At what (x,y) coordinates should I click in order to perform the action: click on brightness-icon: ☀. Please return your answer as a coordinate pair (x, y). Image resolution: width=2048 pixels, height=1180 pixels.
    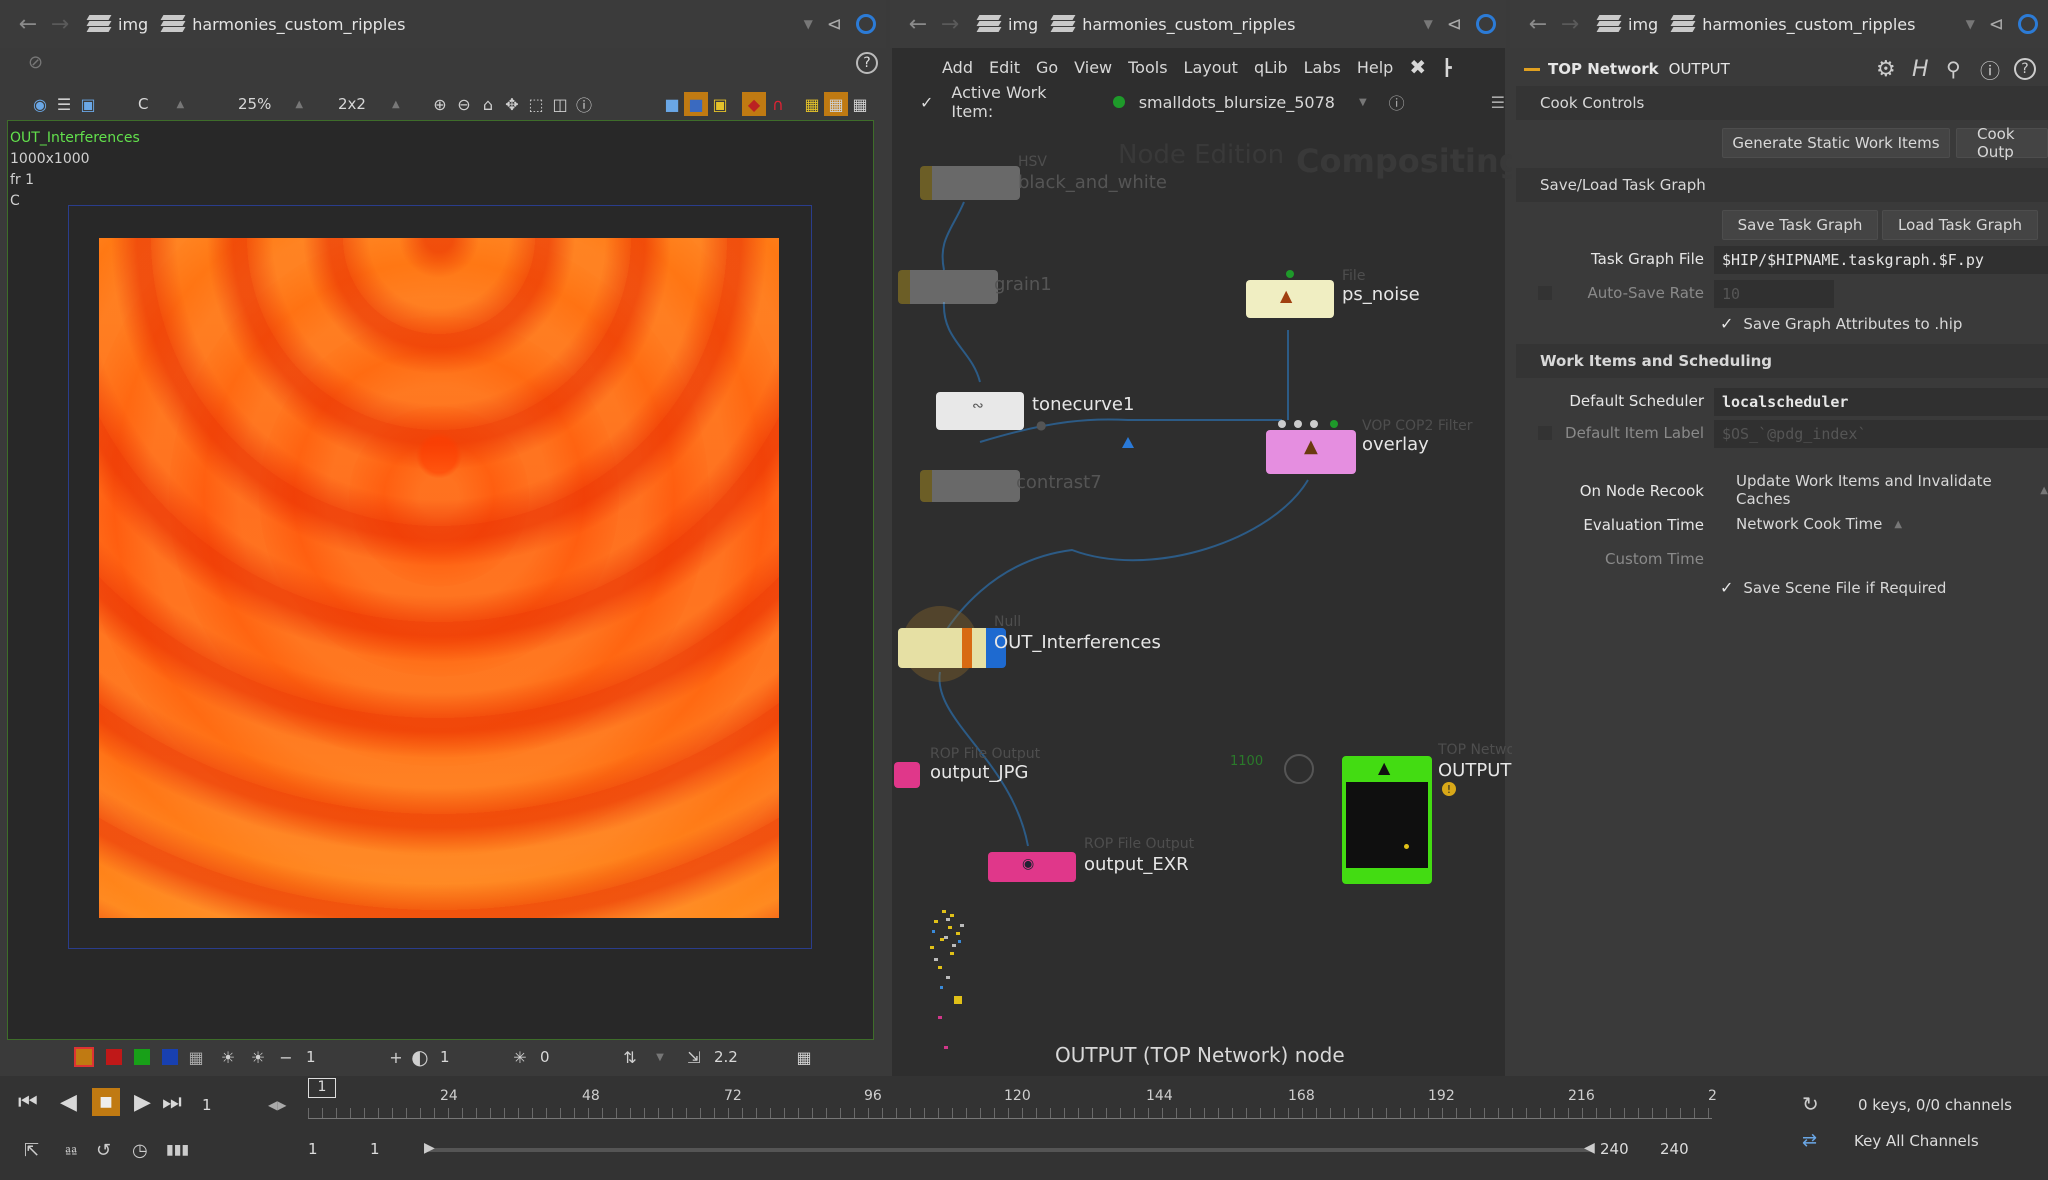
    Looking at the image, I should click on (228, 1057).